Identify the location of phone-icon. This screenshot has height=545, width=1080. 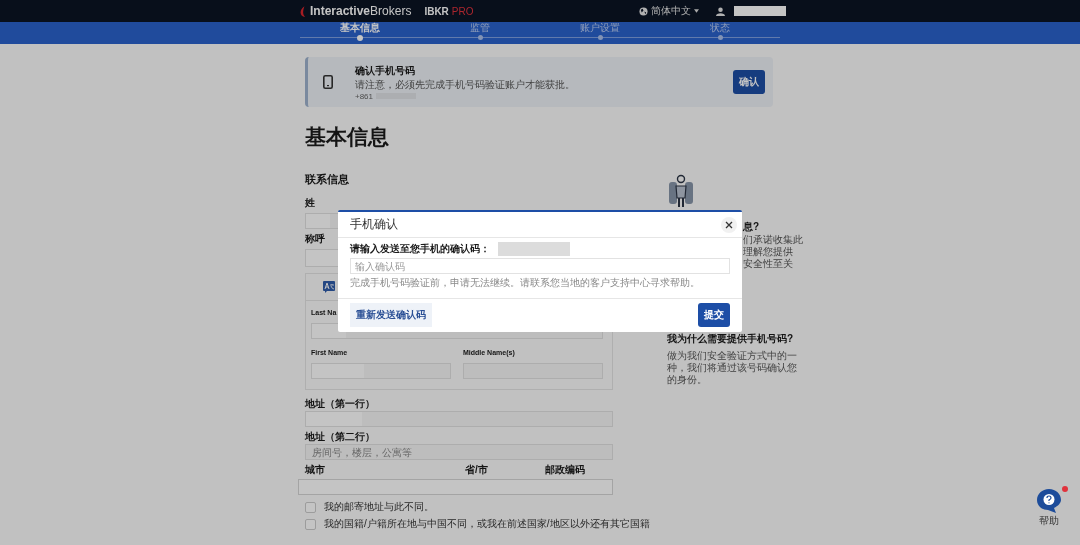
(328, 82).